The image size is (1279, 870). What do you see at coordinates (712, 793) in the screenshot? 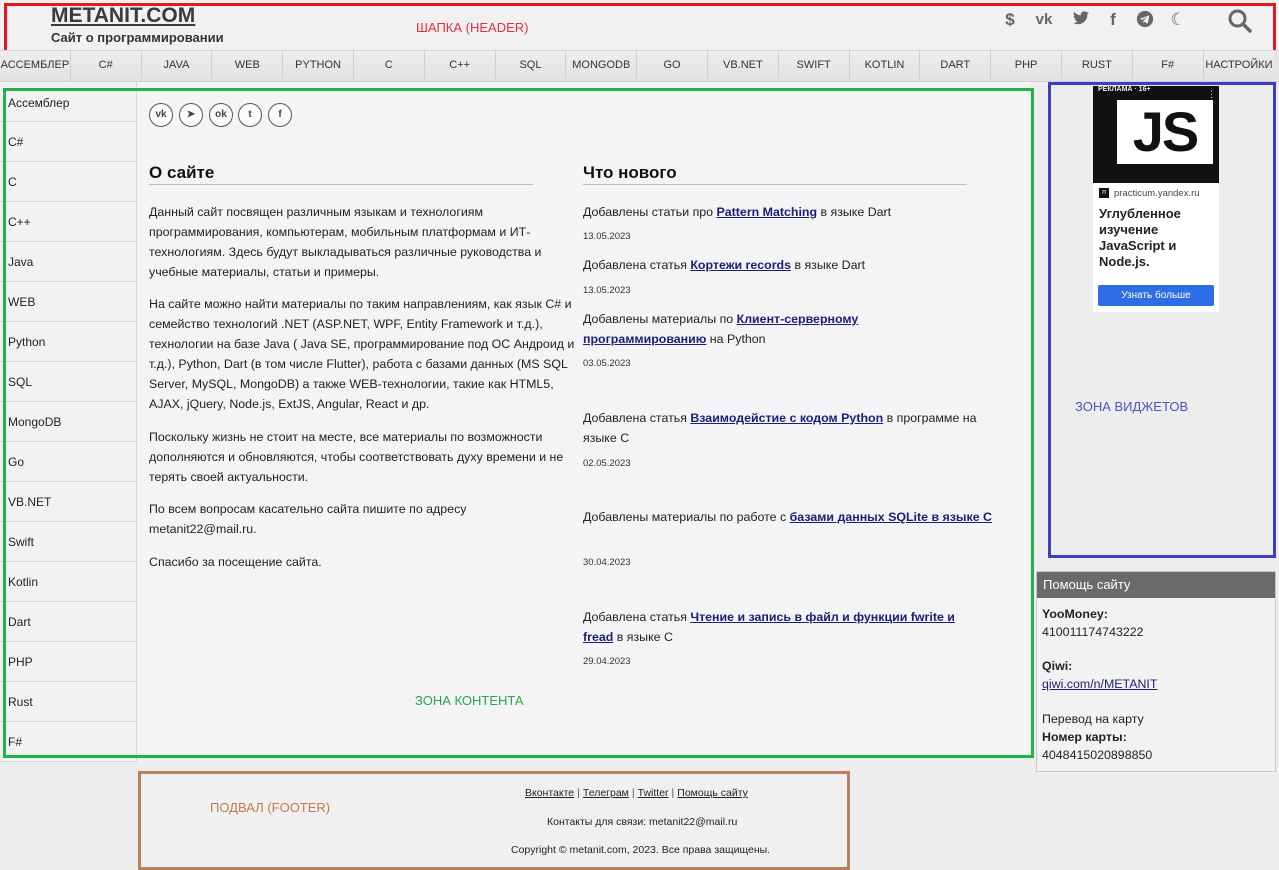
I see `footer-link-help: Помощь сайту` at bounding box center [712, 793].